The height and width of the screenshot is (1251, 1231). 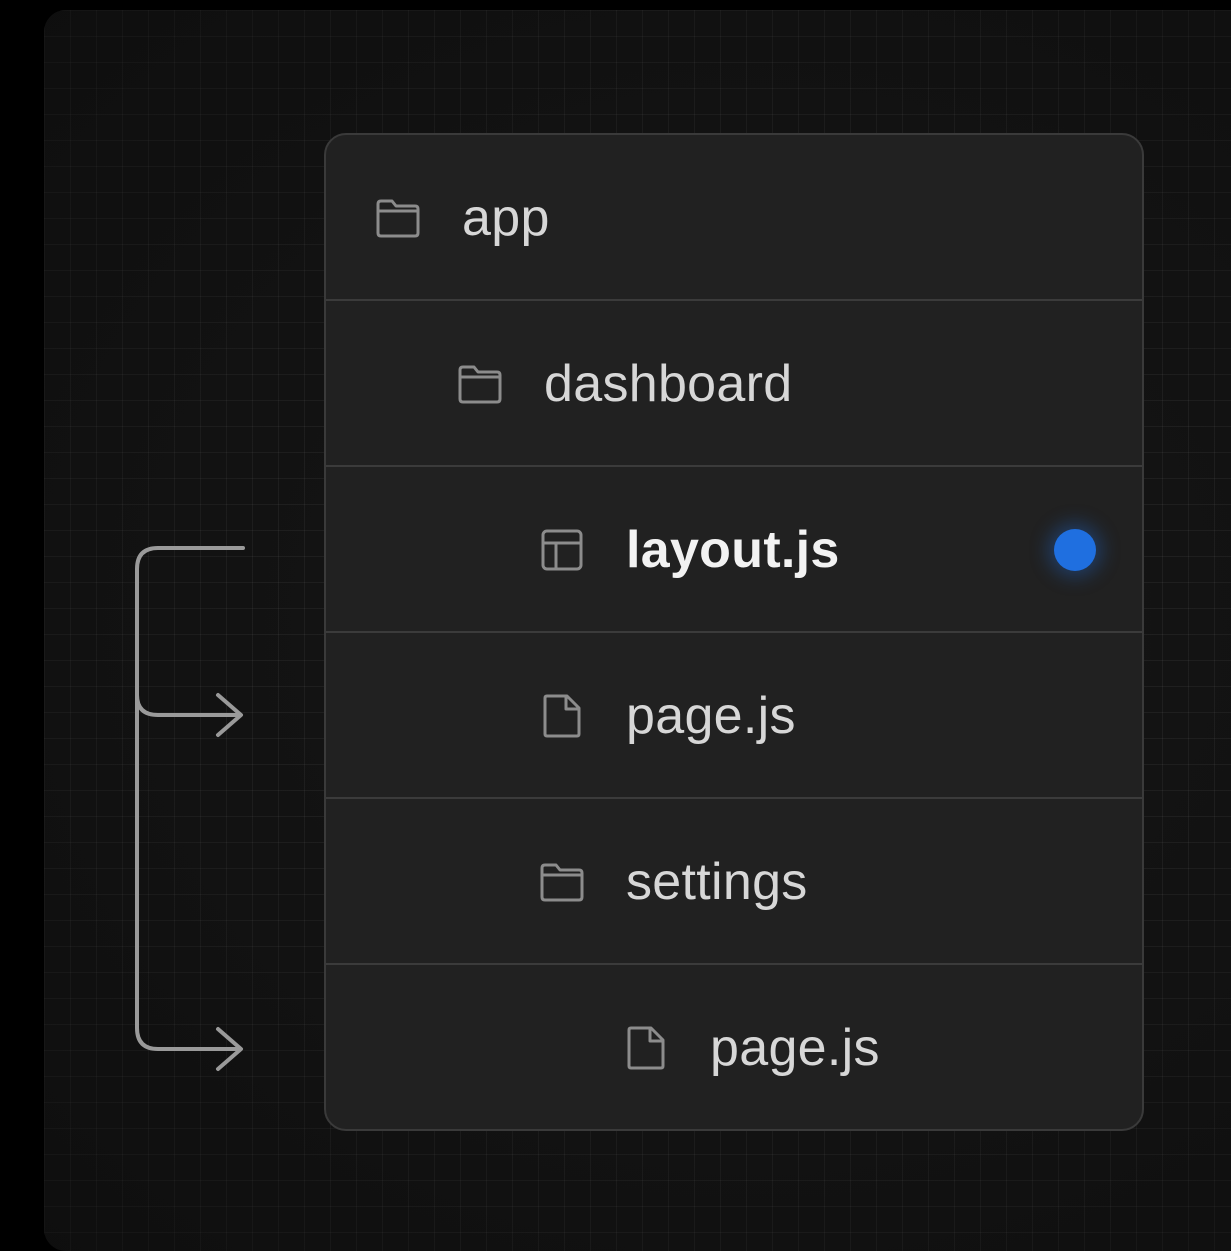 What do you see at coordinates (506, 218) in the screenshot?
I see `tree-label: app` at bounding box center [506, 218].